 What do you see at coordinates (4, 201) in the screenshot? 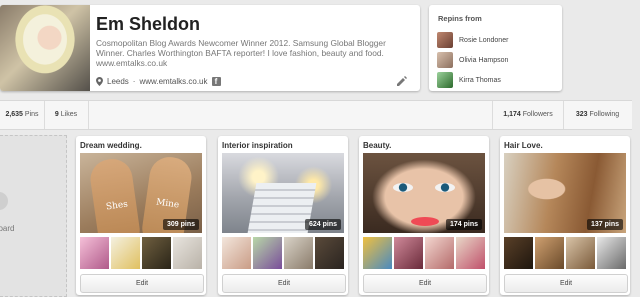
I see `plus-icon` at bounding box center [4, 201].